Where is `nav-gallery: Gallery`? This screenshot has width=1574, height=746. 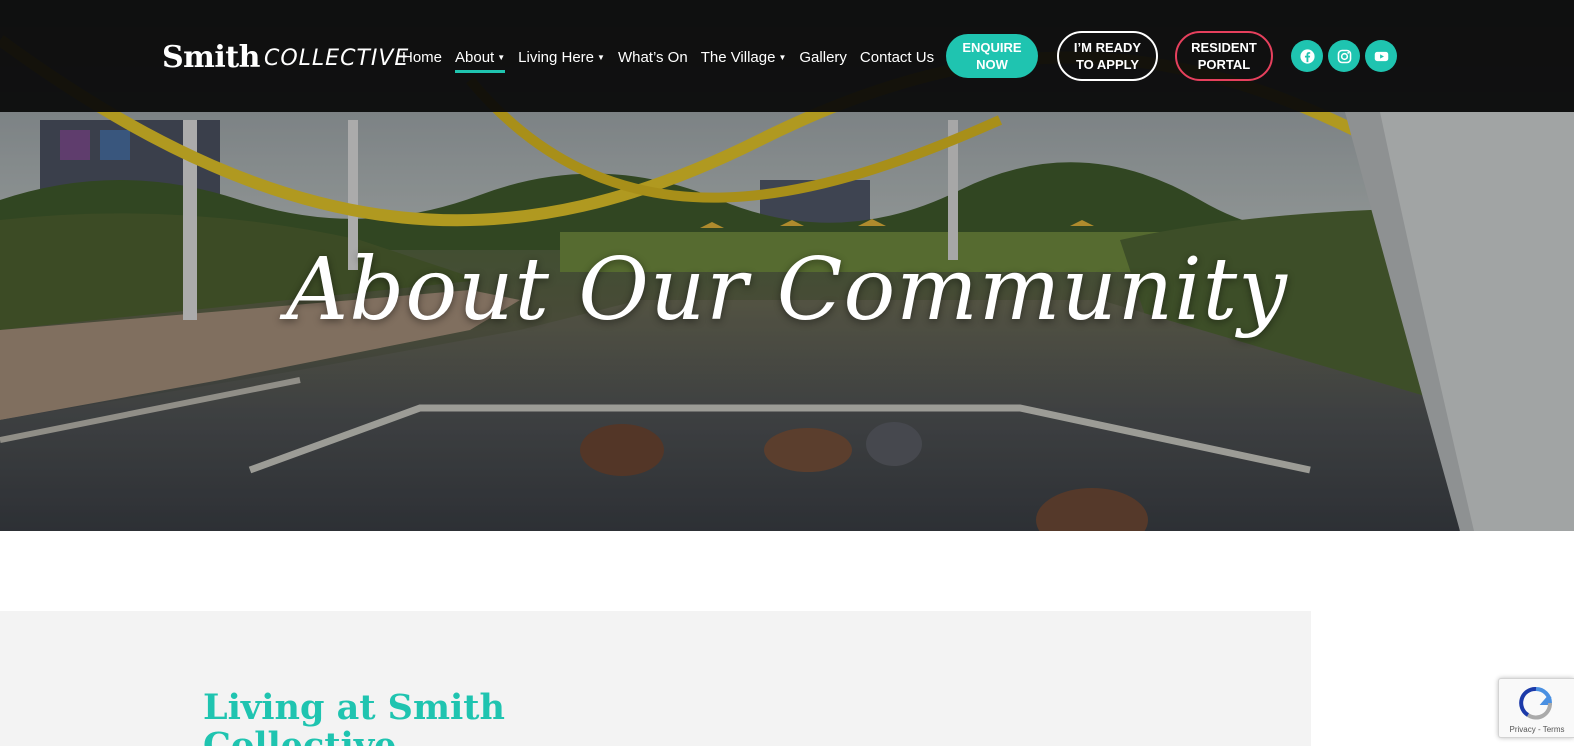 nav-gallery: Gallery is located at coordinates (823, 57).